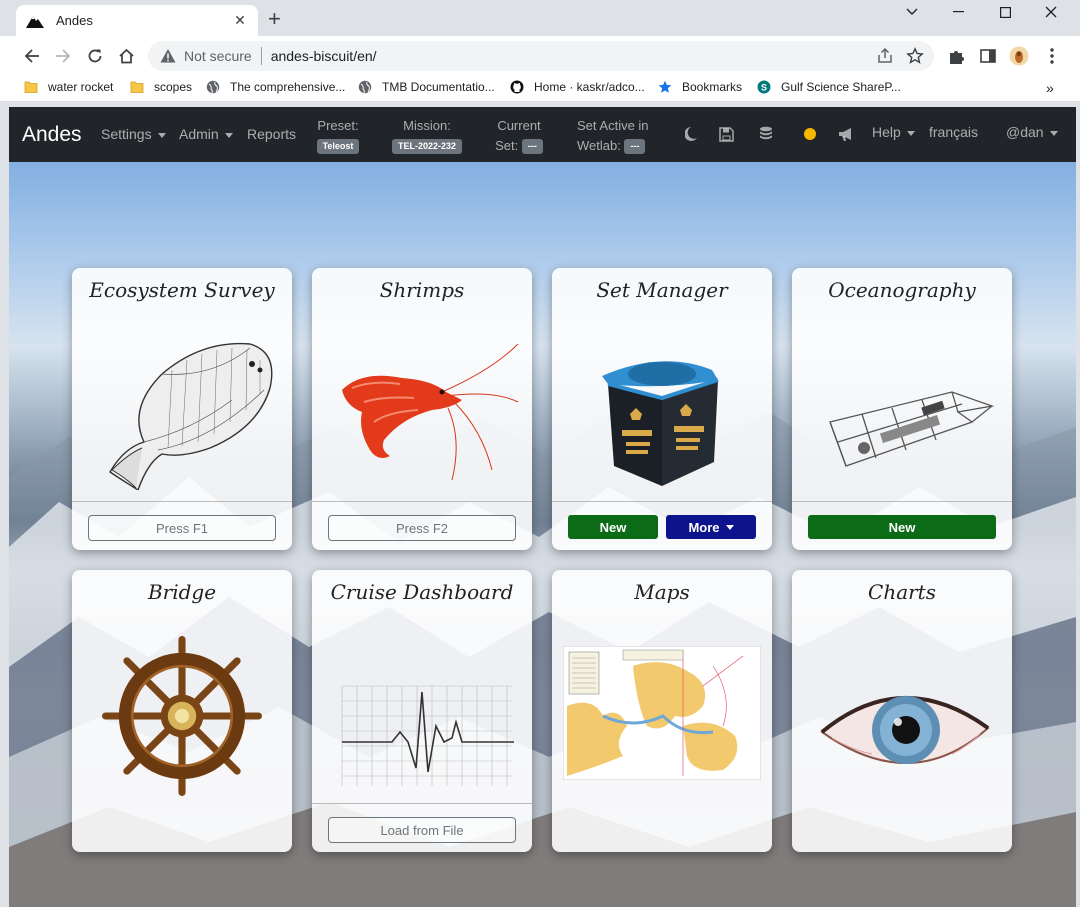 Image resolution: width=1080 pixels, height=907 pixels. I want to click on side-panel-icon, so click(988, 56).